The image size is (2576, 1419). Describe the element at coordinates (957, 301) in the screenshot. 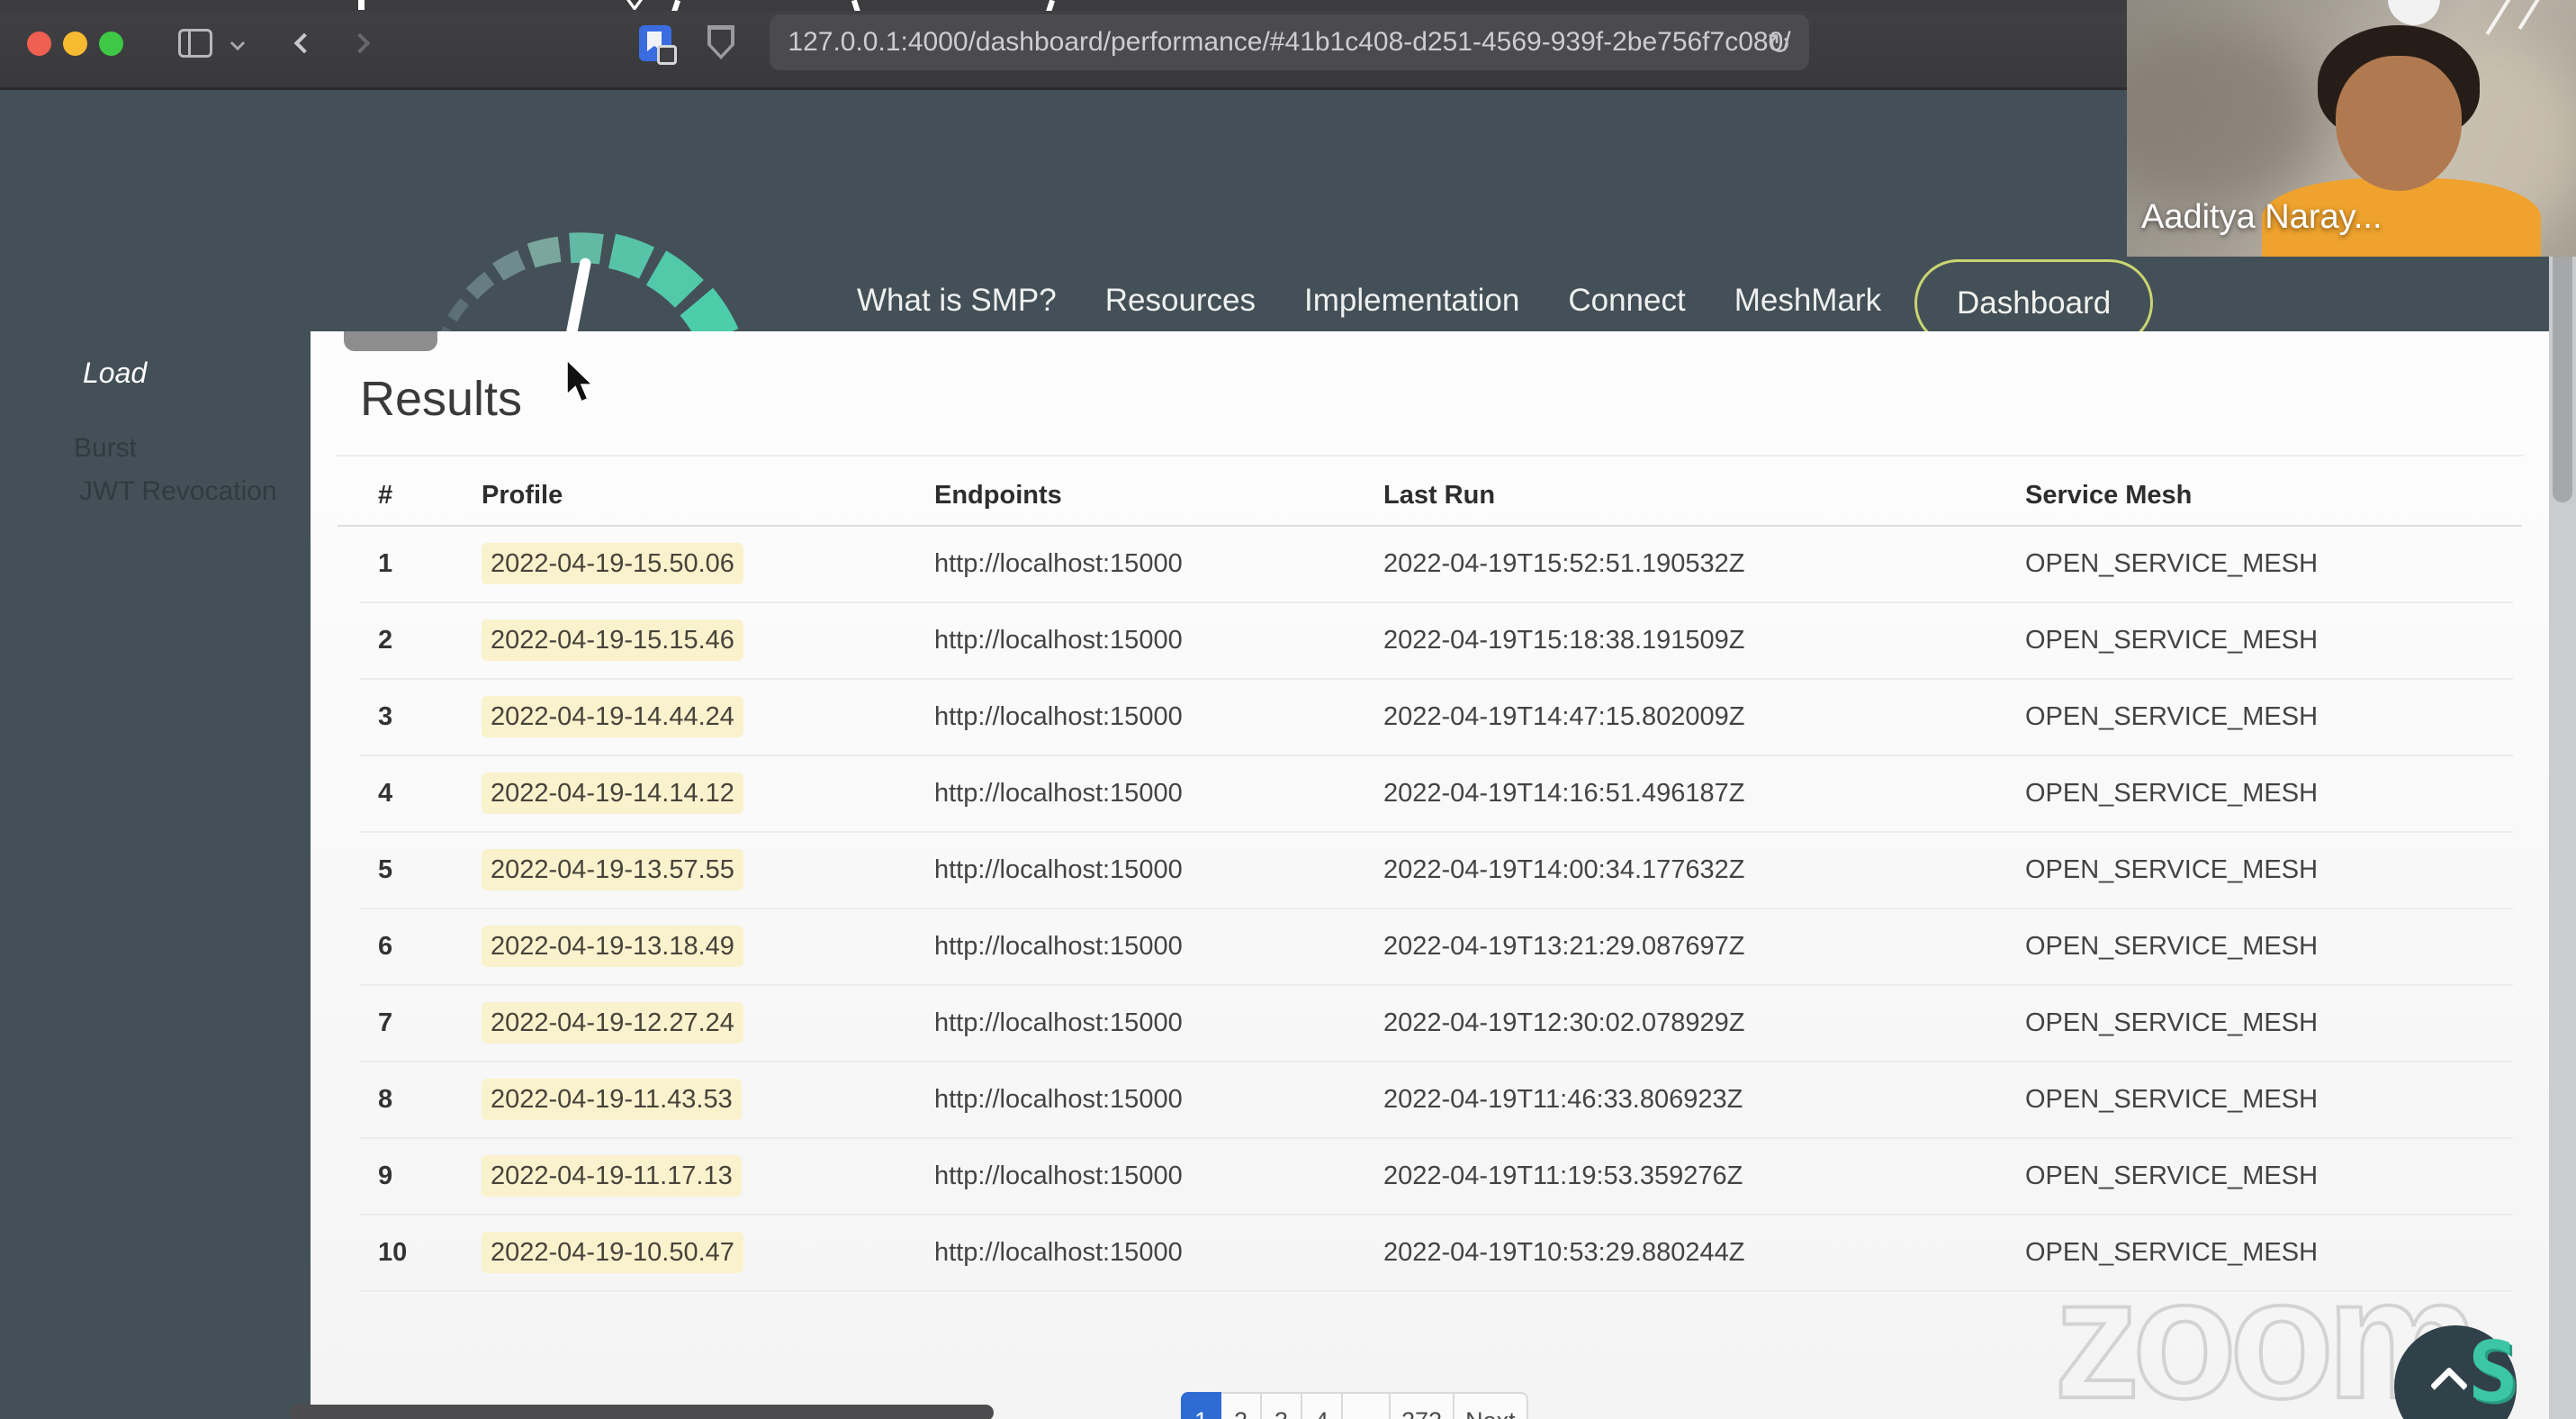

I see `nav-link: What is SMP?` at that location.